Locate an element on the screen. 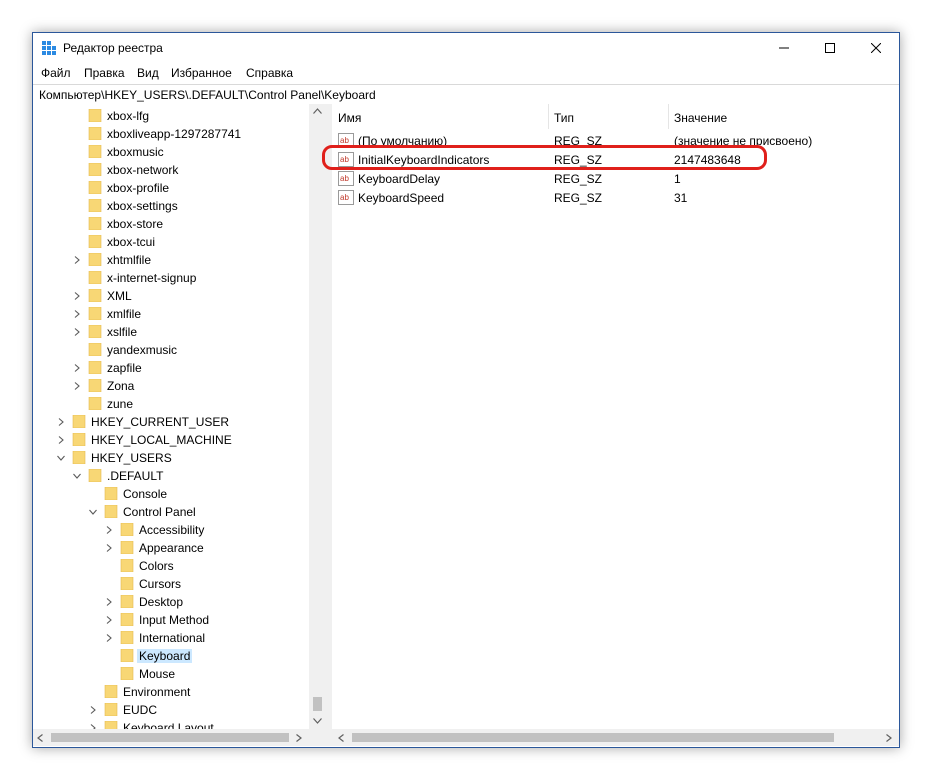 This screenshot has height=782, width=934. tree-node: yandexmusic is located at coordinates (171, 350).